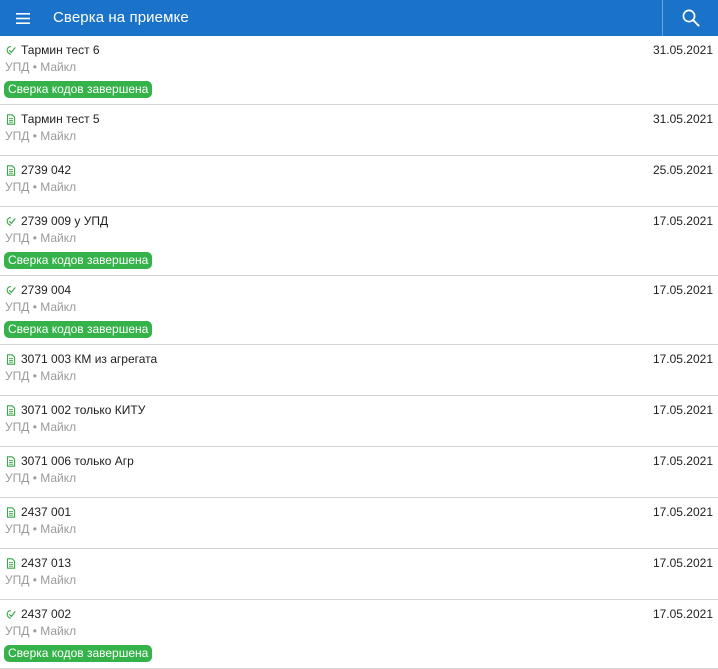  What do you see at coordinates (121, 17) in the screenshot?
I see `page-title: Сверка на приемке` at bounding box center [121, 17].